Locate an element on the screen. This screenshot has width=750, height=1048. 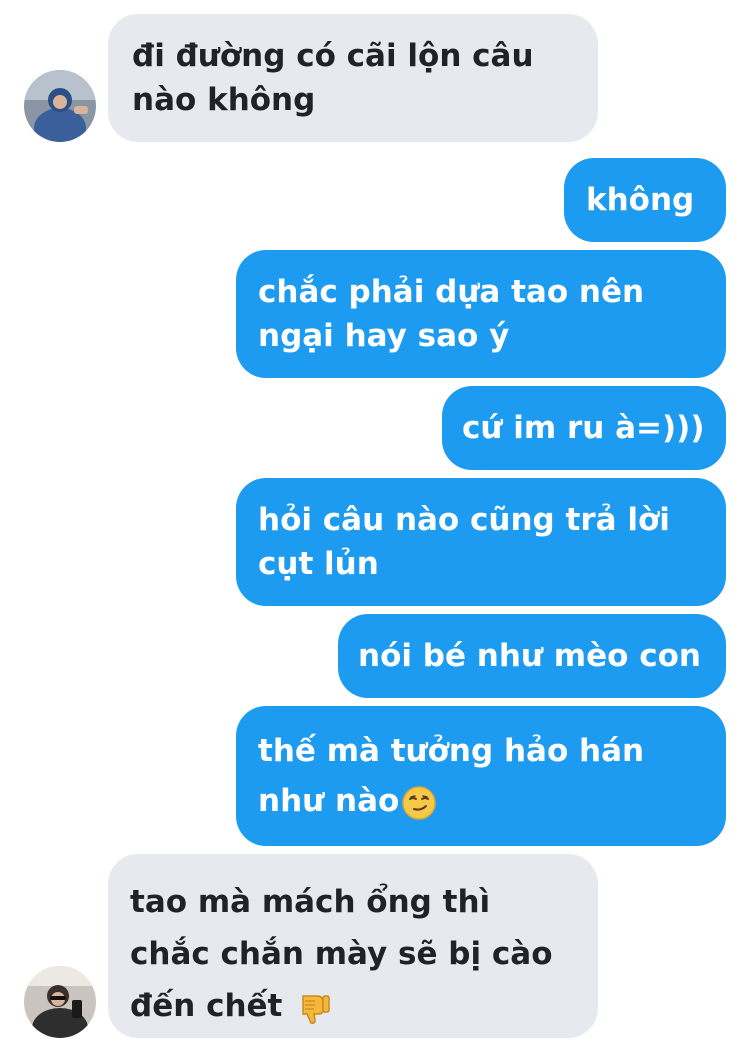
message-text-line: chắc phải dựa tao nên is located at coordinates (451, 292).